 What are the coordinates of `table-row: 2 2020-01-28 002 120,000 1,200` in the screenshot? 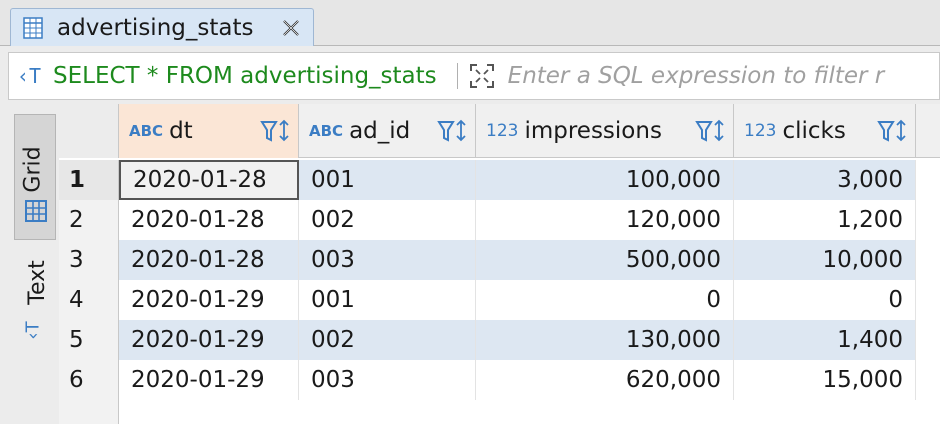 It's located at (499, 220).